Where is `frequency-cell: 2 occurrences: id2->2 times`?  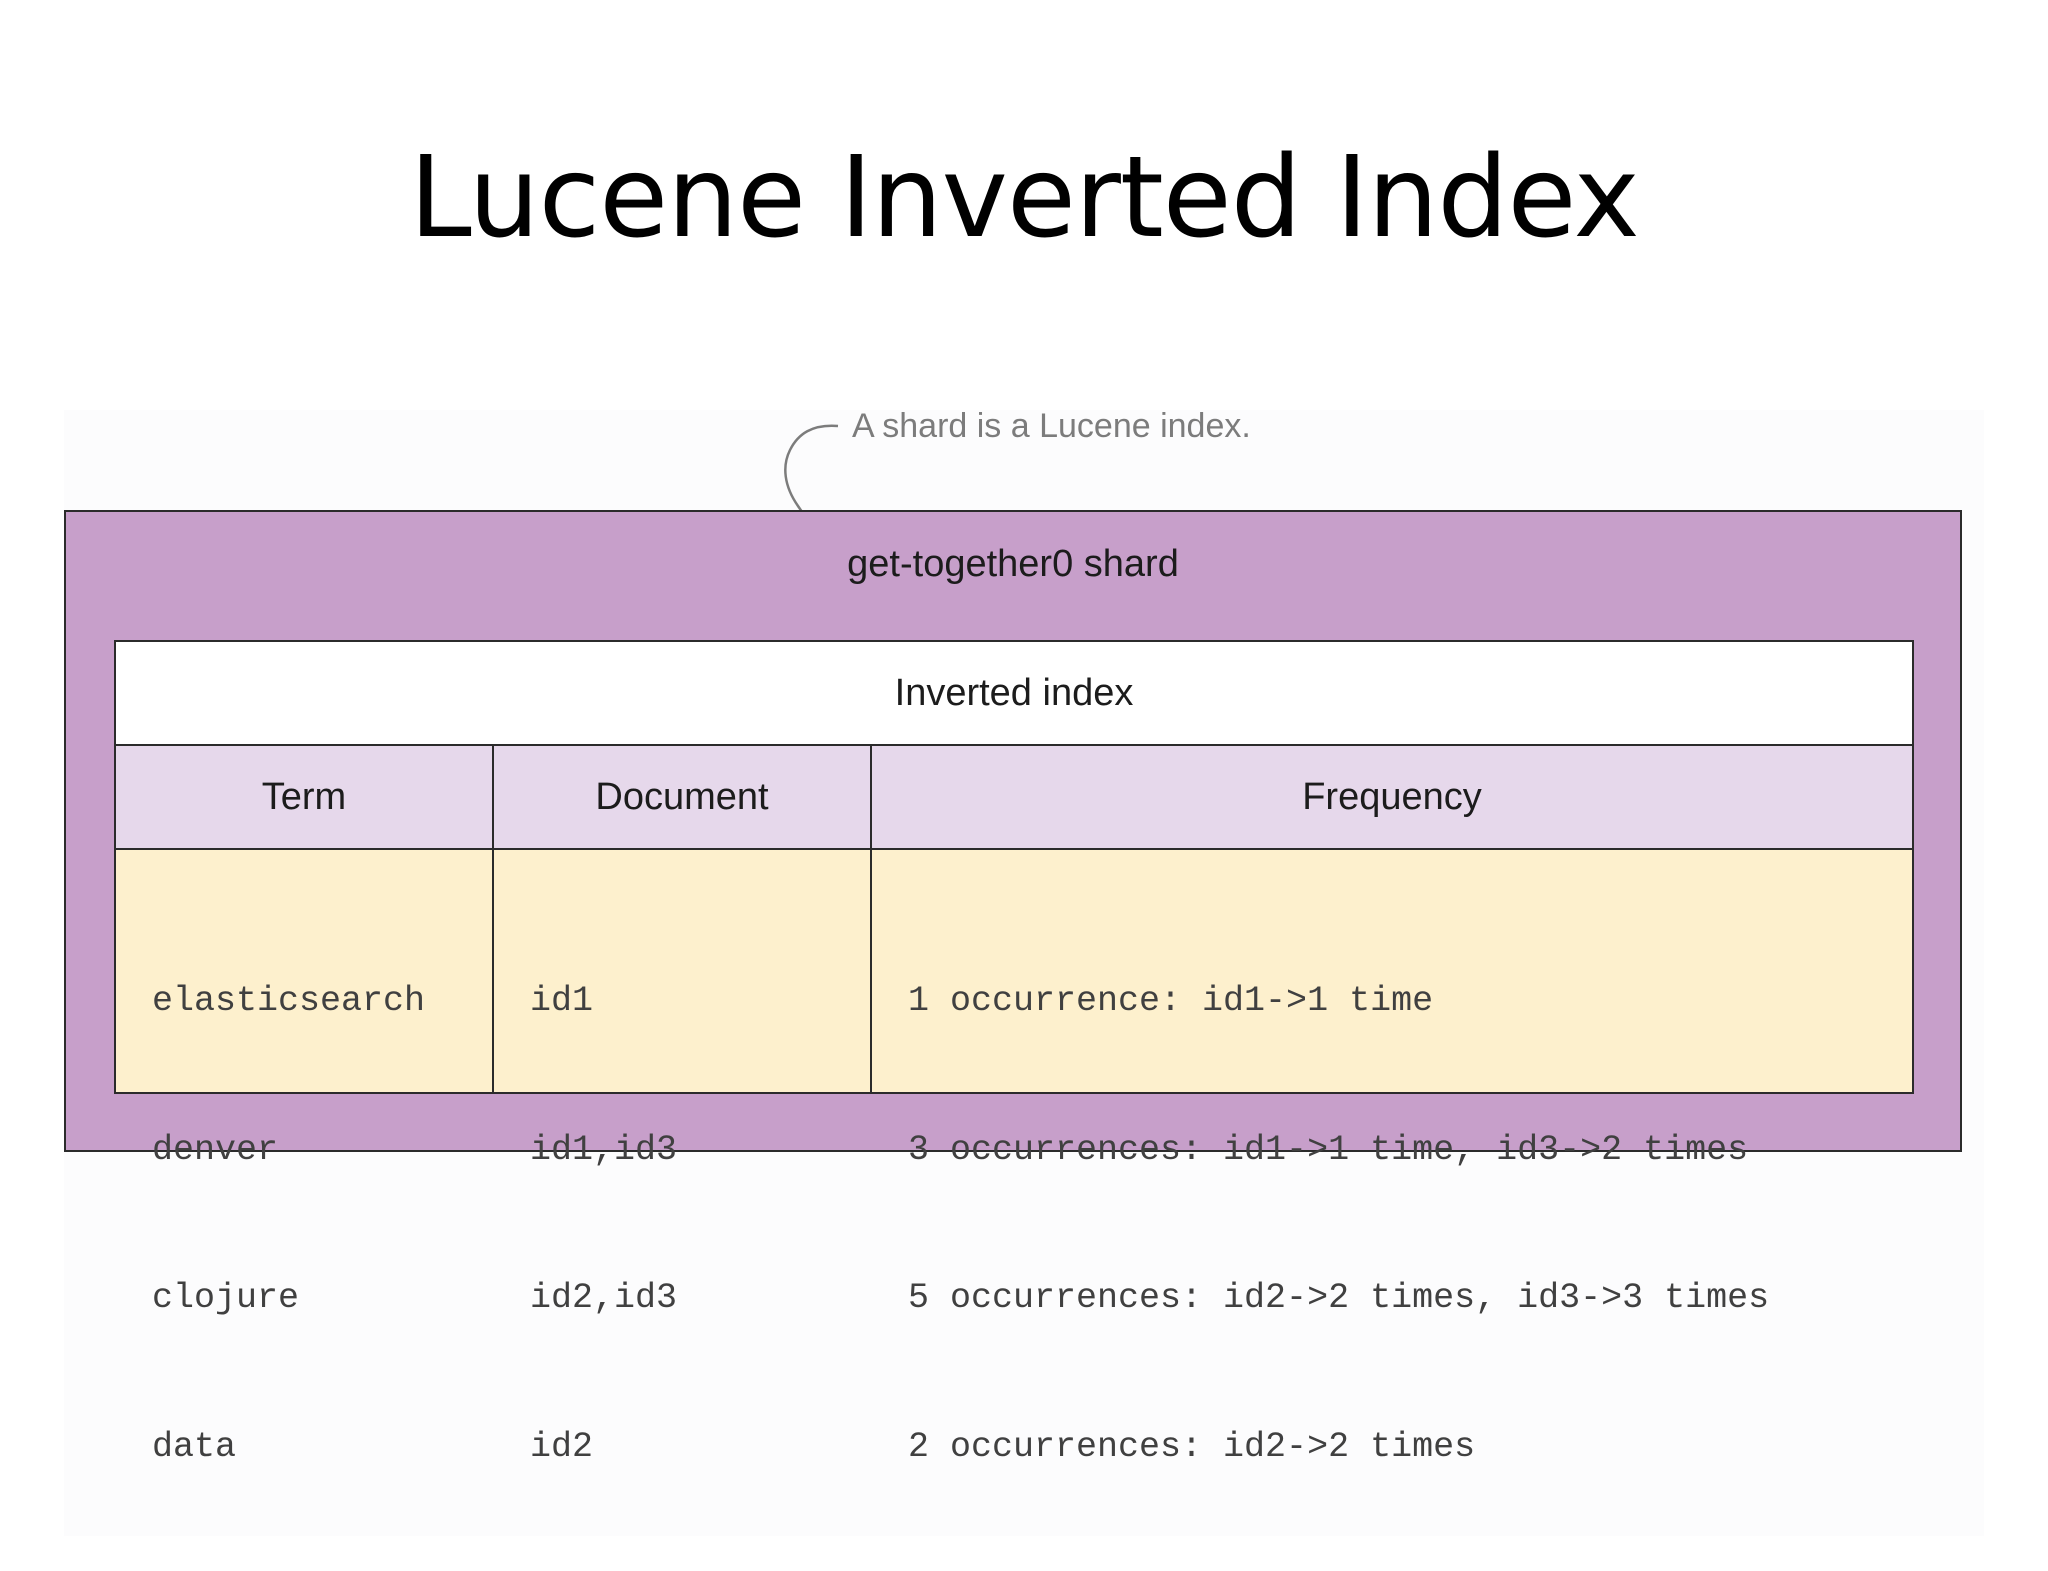 frequency-cell: 2 occurrences: id2->2 times is located at coordinates (1192, 1446).